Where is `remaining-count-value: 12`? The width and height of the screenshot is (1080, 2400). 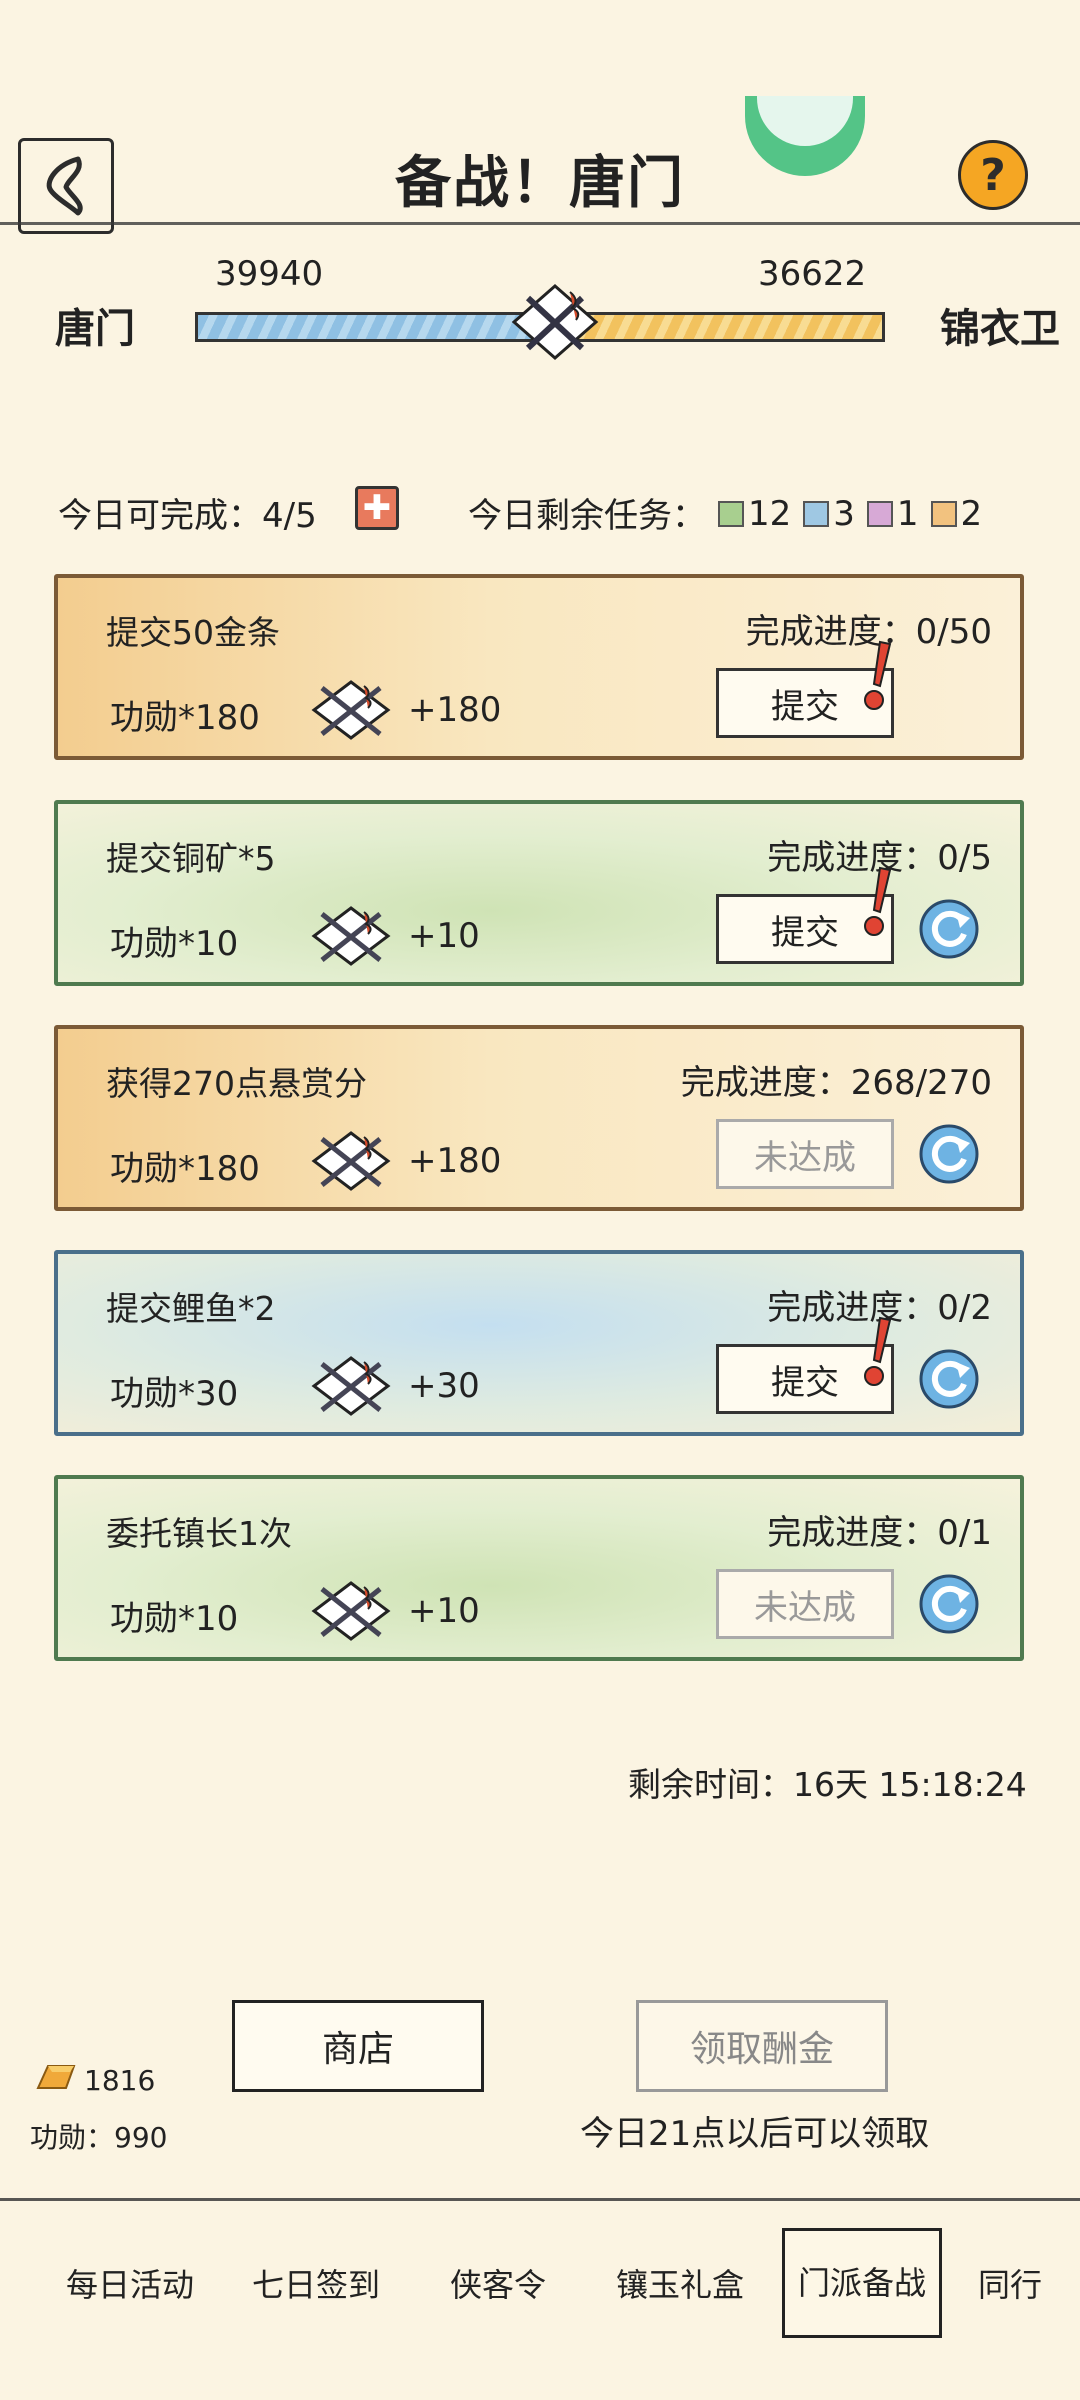 remaining-count-value: 12 is located at coordinates (770, 514).